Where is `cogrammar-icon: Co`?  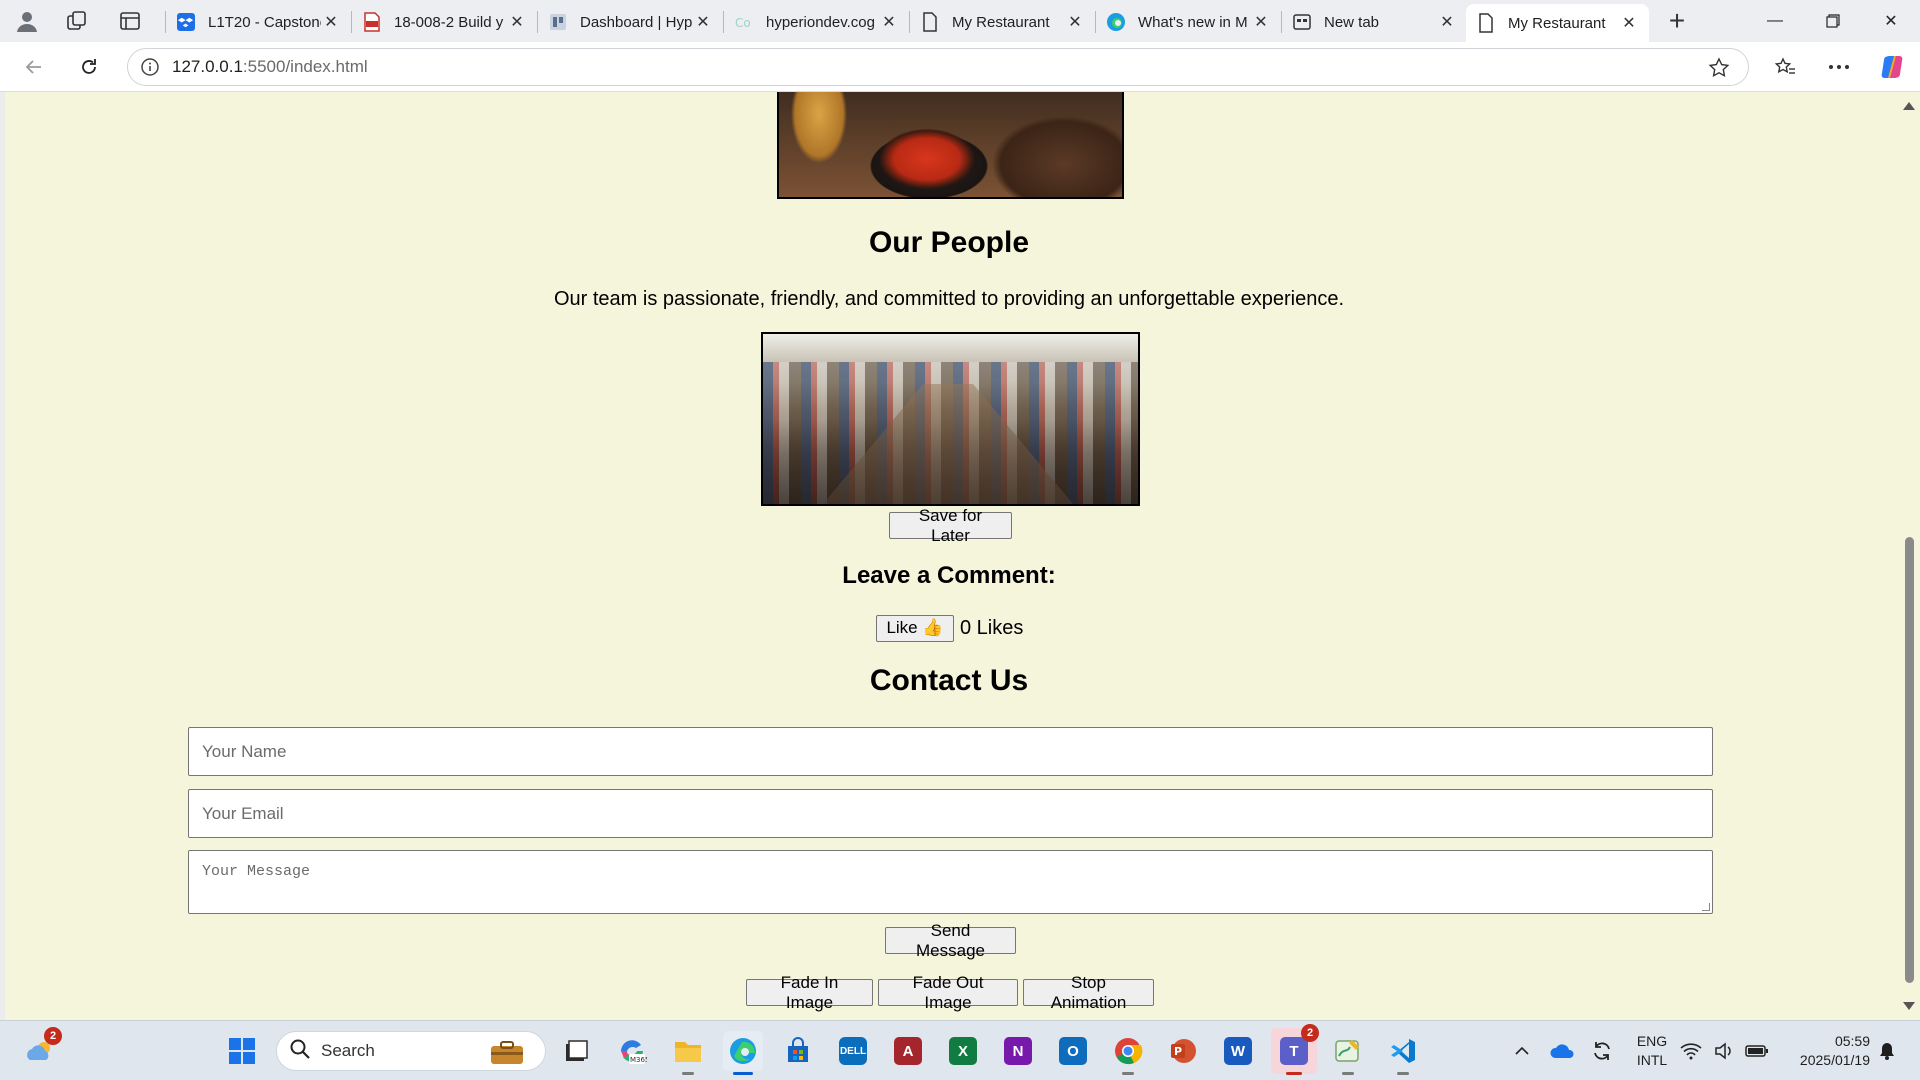 cogrammar-icon: Co is located at coordinates (744, 22).